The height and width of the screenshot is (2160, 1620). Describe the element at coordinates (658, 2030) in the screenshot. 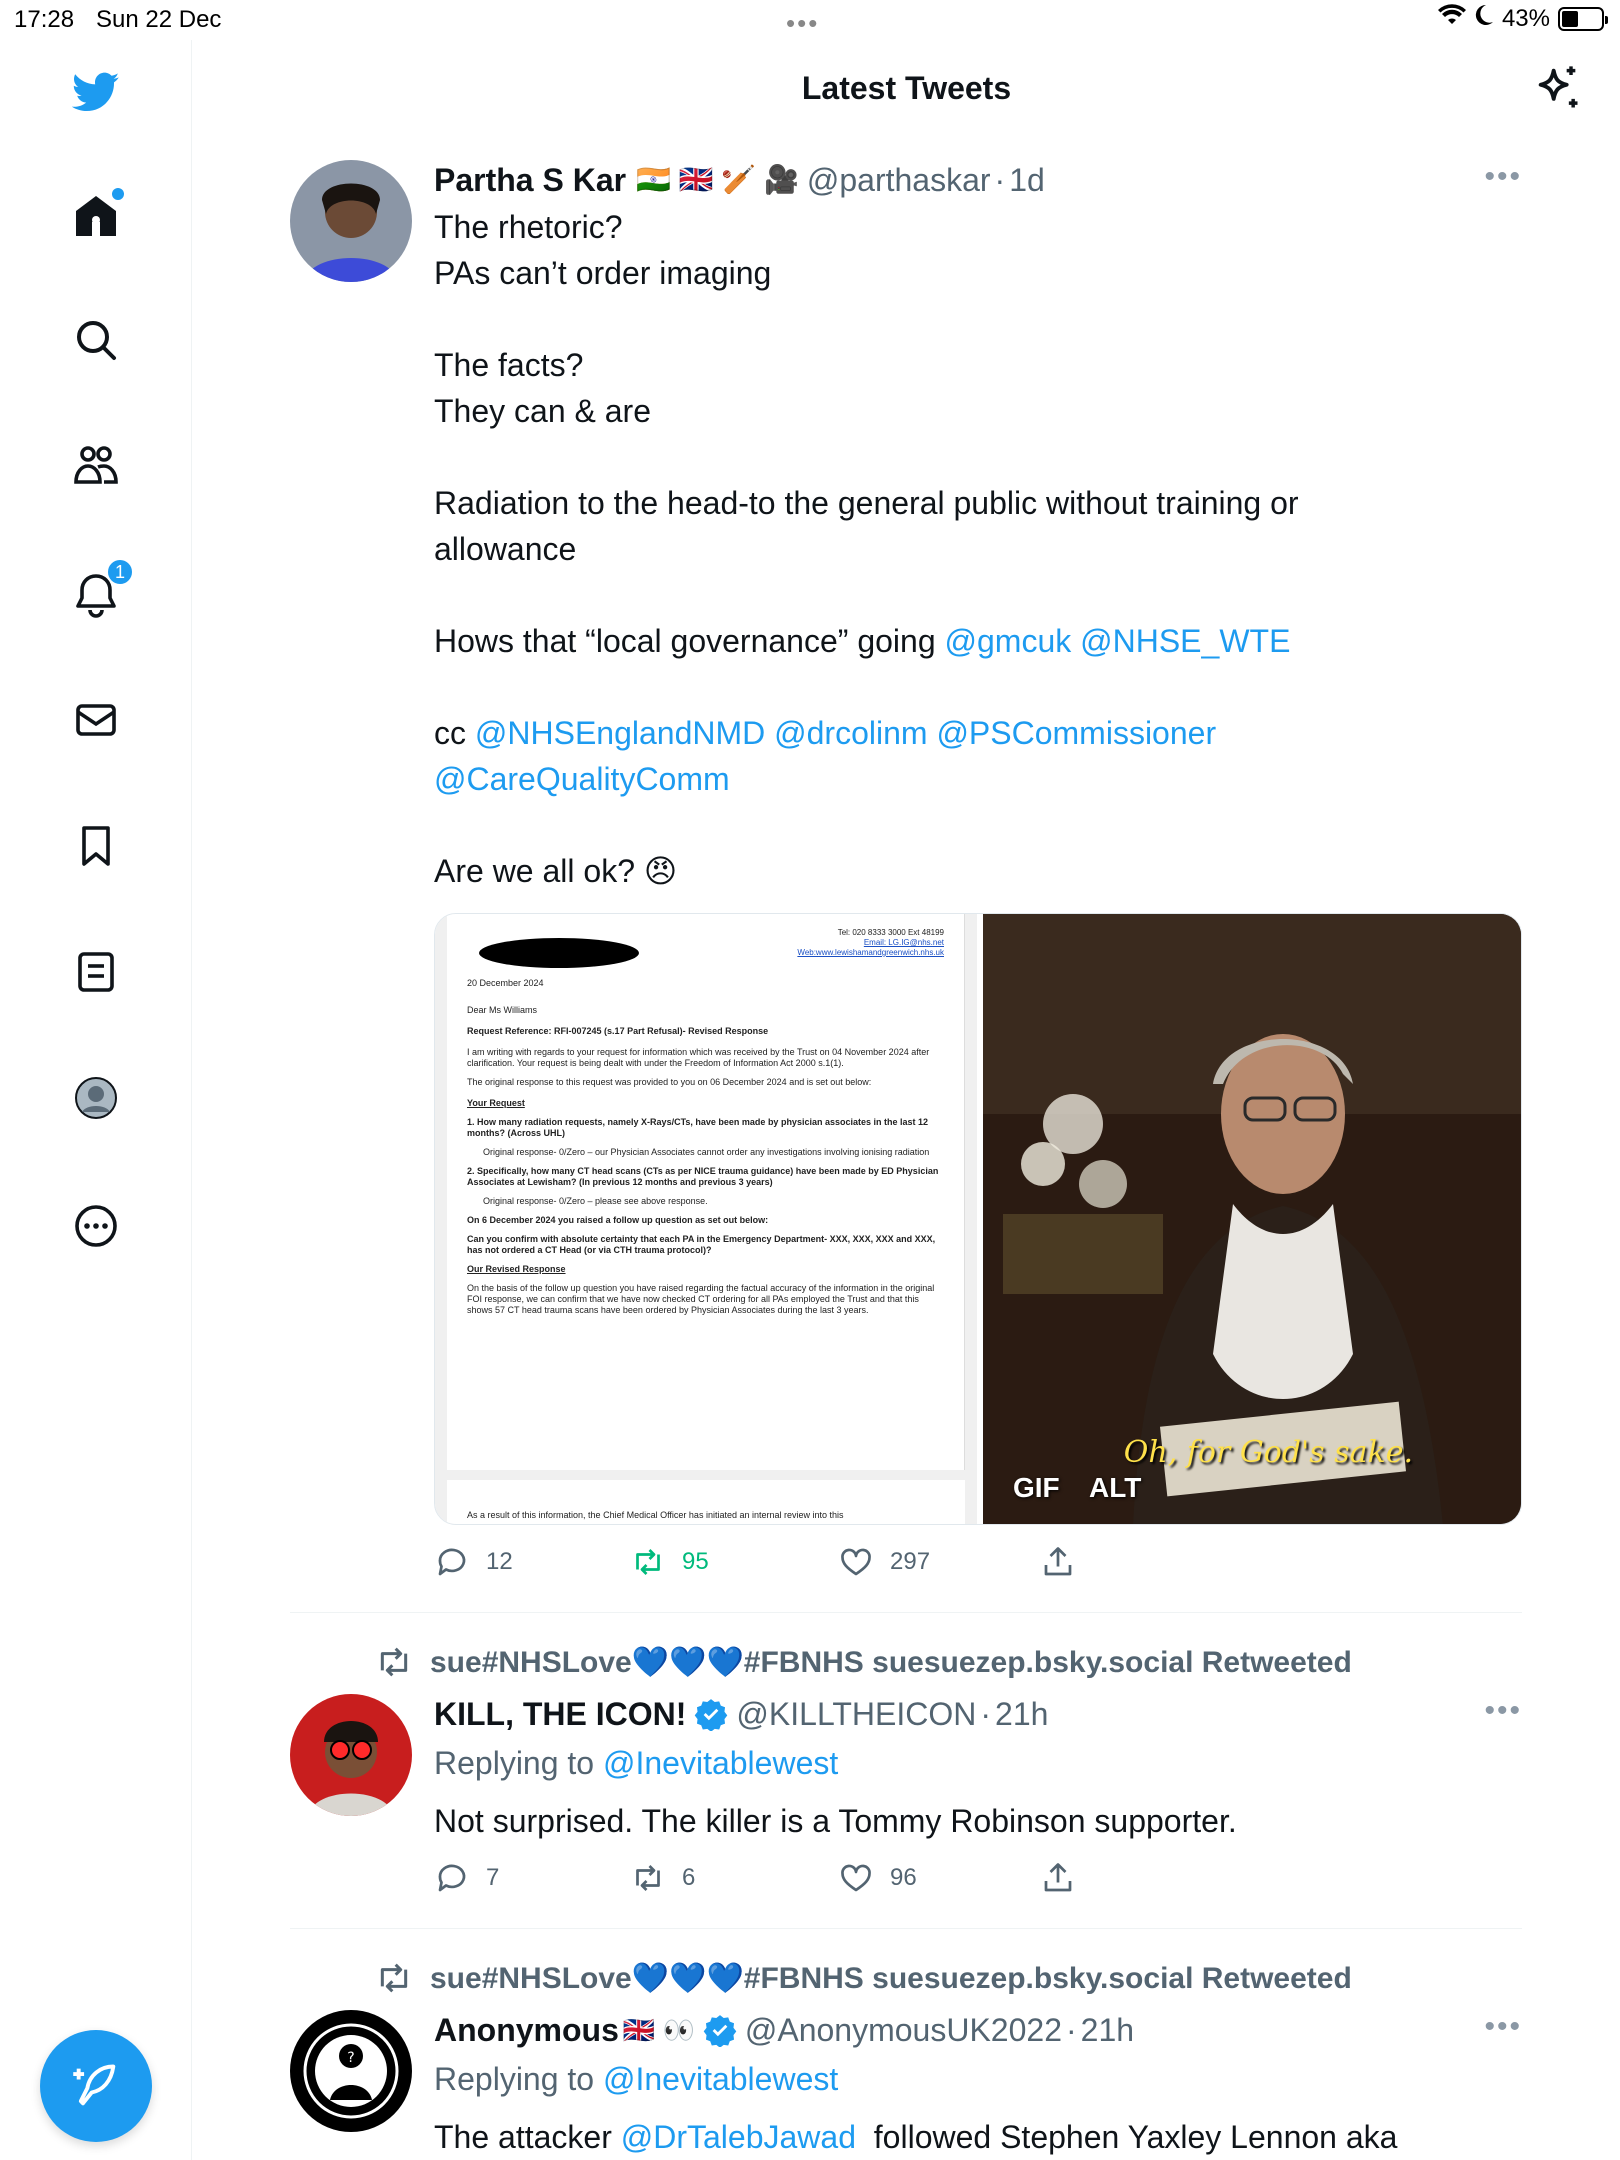

I see `author-name-emoji: 🇬🇧 👀` at that location.